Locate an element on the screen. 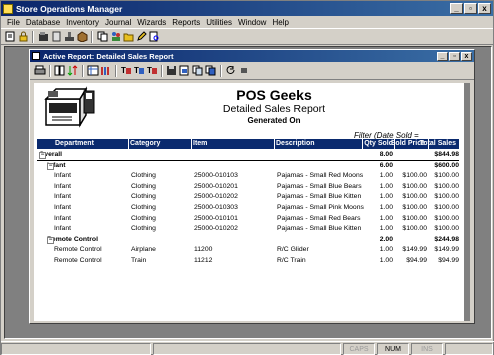  menu-wizards: Wizards is located at coordinates (151, 22).